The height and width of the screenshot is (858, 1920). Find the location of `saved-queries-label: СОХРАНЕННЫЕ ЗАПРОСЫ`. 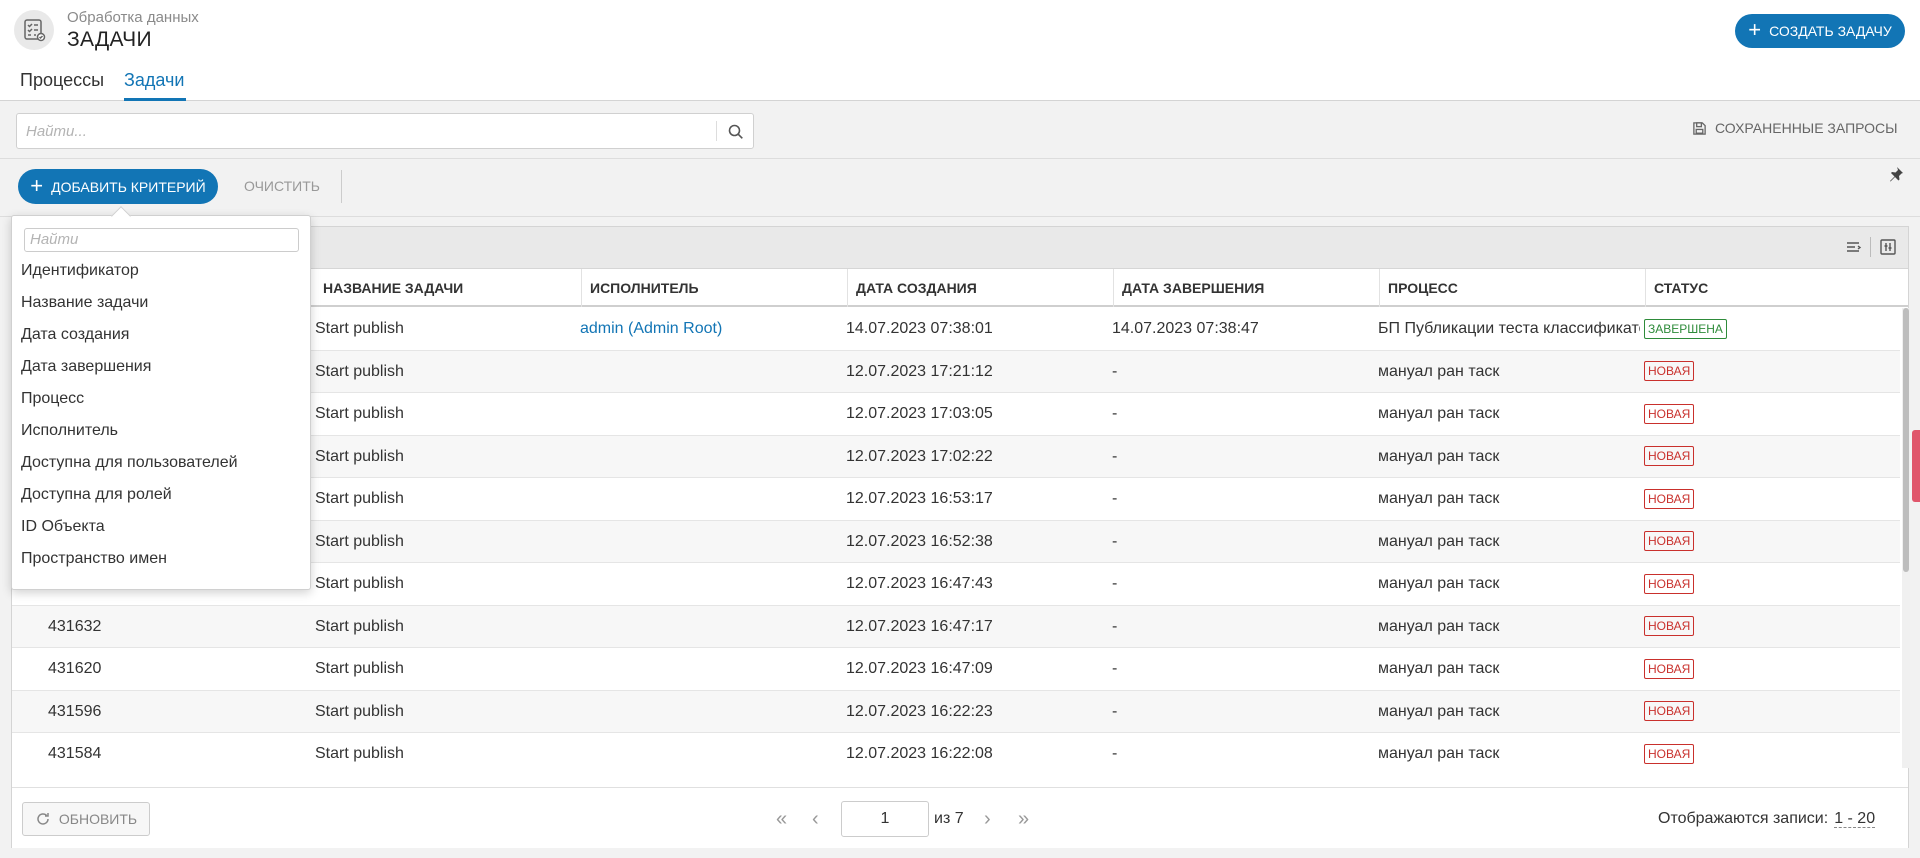

saved-queries-label: СОХРАНЕННЫЕ ЗАПРОСЫ is located at coordinates (1806, 128).